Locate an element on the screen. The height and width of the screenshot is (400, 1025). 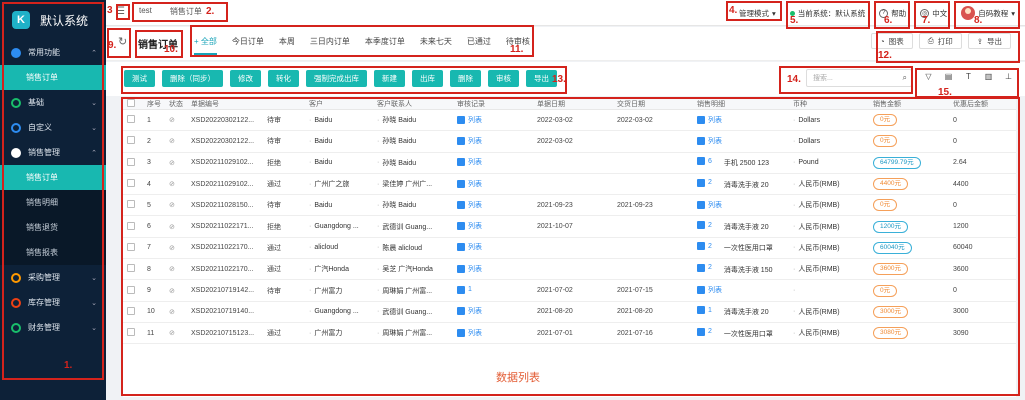
menu-group-finance: 财务管理 ⌄ is located at coordinates (53, 327).